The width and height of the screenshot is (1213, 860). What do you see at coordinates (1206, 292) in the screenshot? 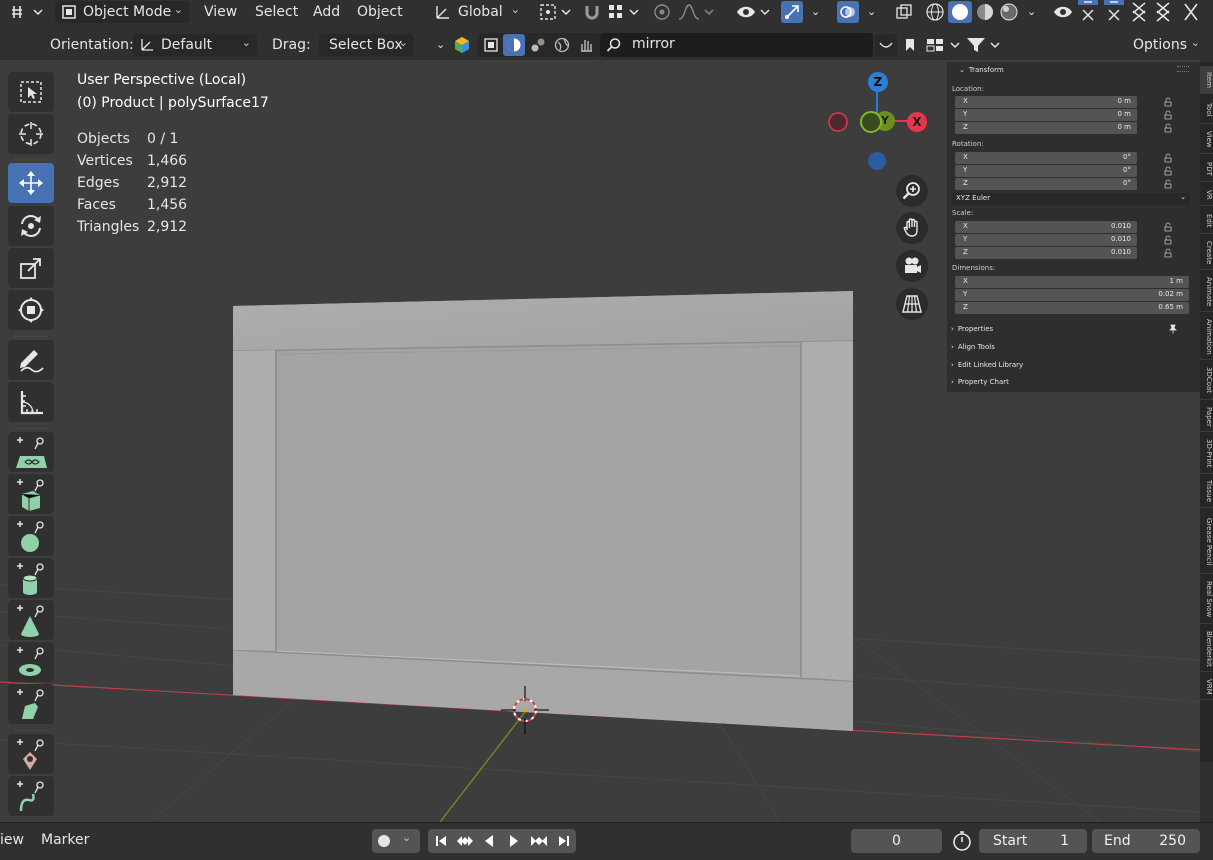
I see `tab-animate: Animate` at bounding box center [1206, 292].